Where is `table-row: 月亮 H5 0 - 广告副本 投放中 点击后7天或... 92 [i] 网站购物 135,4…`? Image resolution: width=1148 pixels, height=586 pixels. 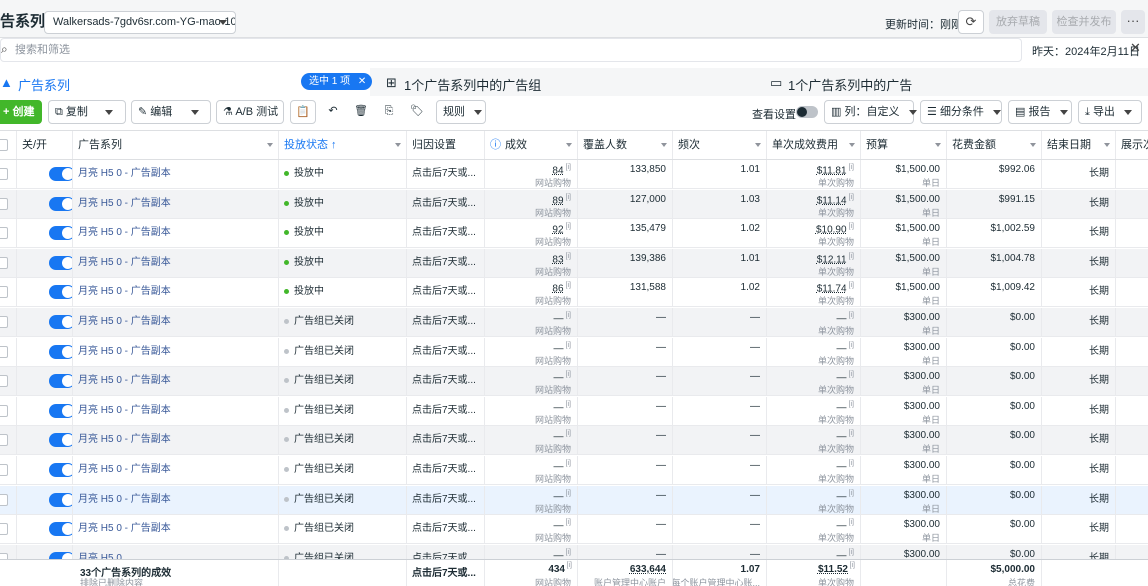
table-row: 月亮 H5 0 - 广告副本 投放中 点击后7天或... 92 [i] 网站购物 135,4… is located at coordinates (574, 233).